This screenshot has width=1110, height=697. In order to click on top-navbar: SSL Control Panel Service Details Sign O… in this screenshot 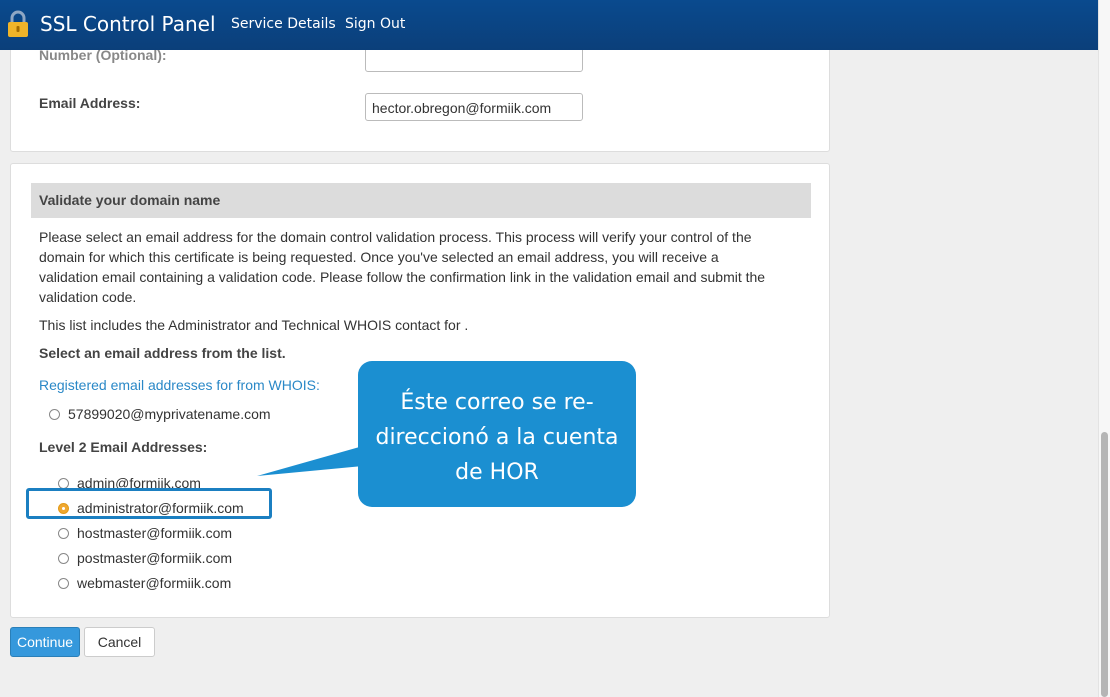, I will do `click(549, 25)`.